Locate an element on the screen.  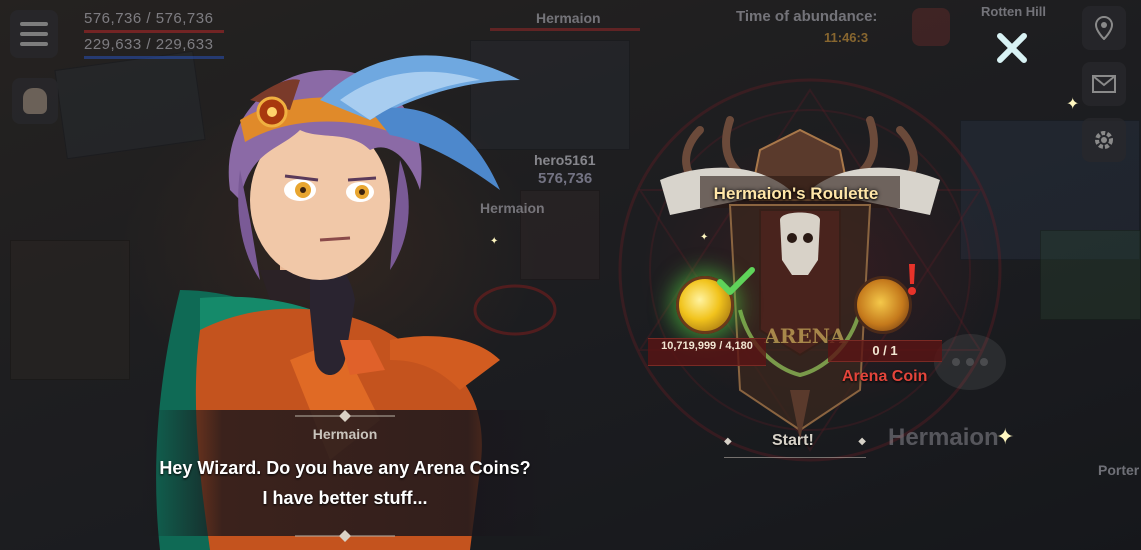
arena-coin-count: 0 / 1 is located at coordinates (885, 350).